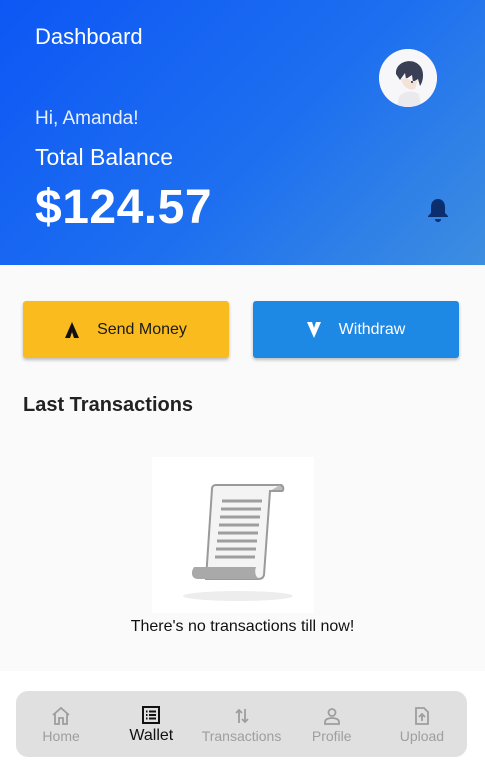  What do you see at coordinates (438, 210) in the screenshot?
I see `bell-icon` at bounding box center [438, 210].